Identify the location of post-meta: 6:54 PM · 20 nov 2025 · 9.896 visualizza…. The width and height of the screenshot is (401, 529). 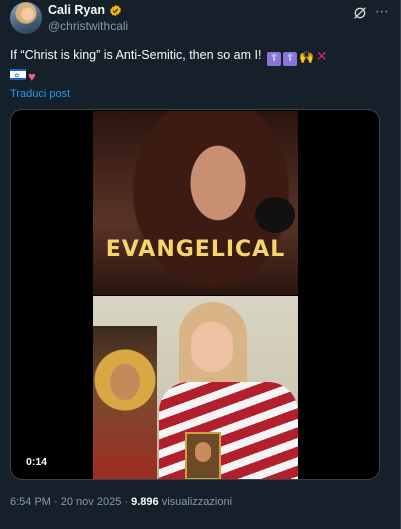
(121, 502).